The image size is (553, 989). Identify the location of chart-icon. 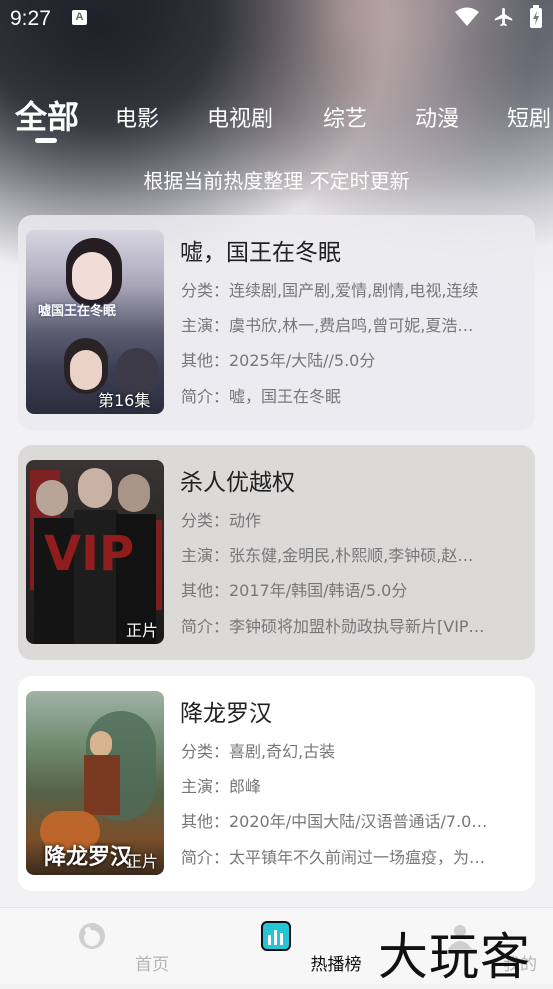
(276, 936).